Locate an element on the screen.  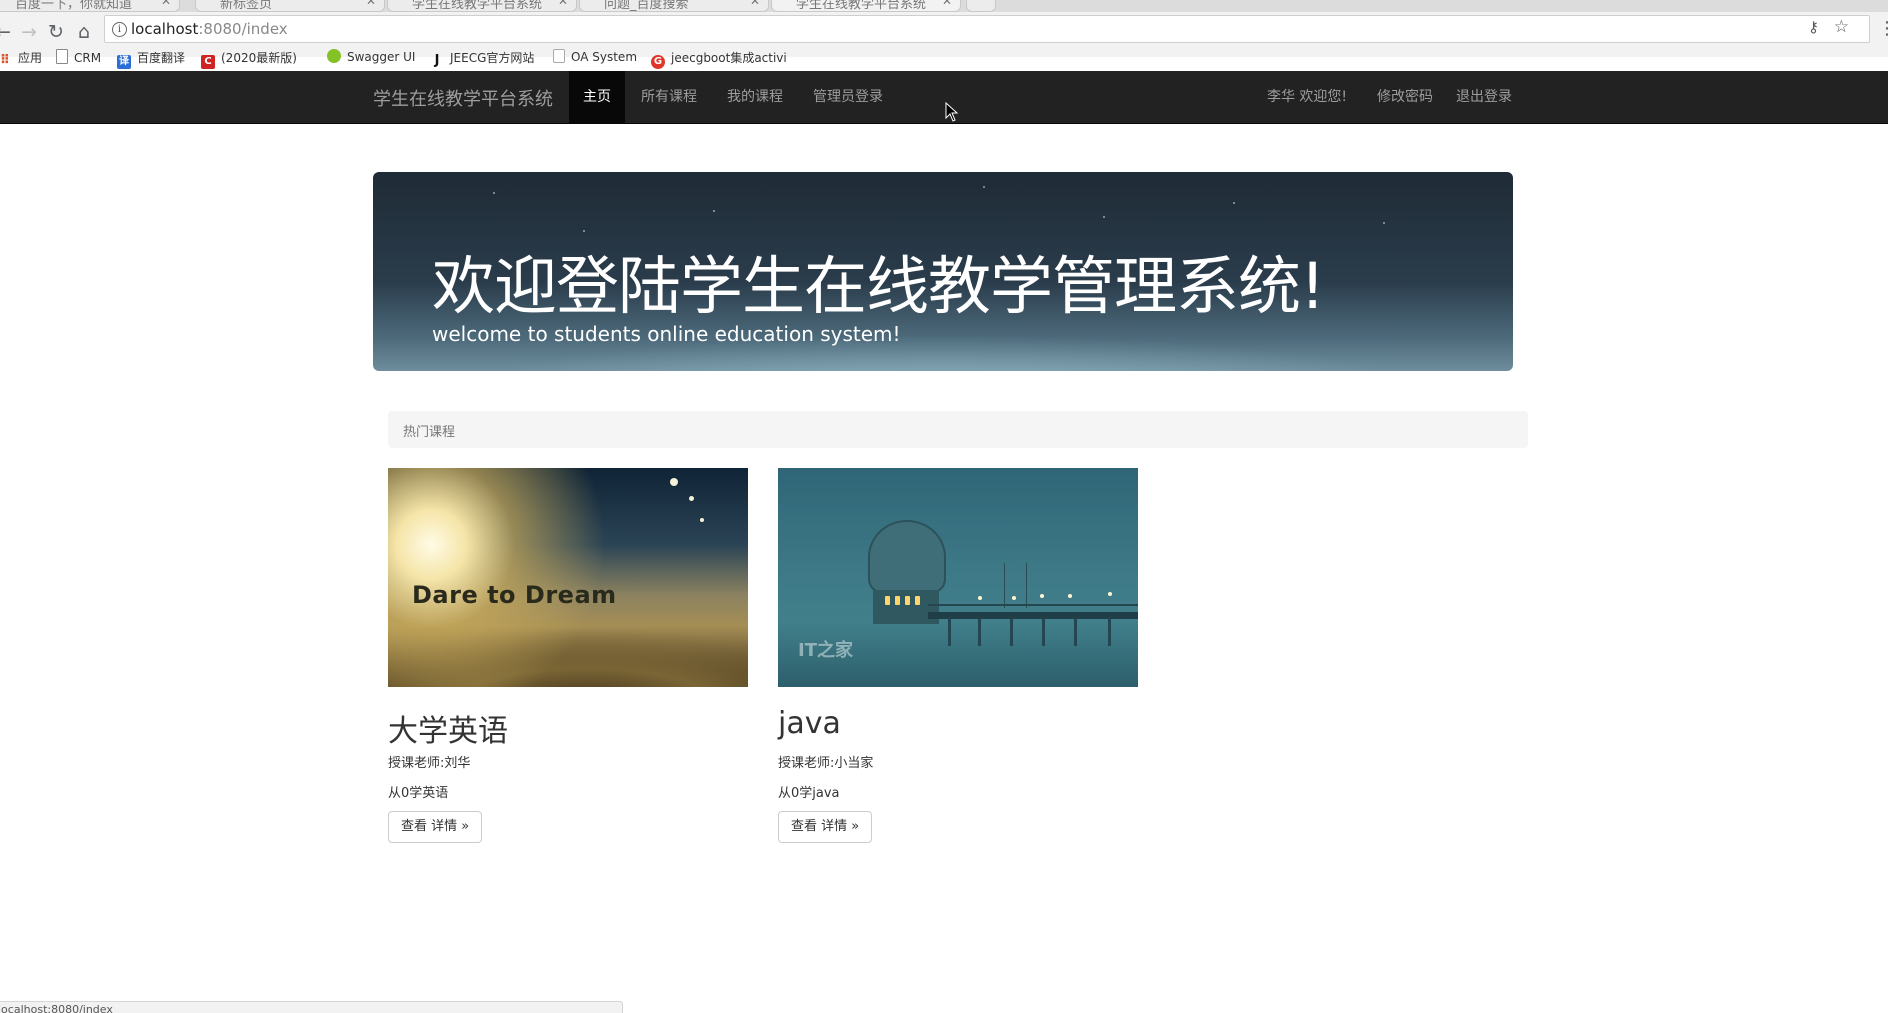
browser-status-bar: localhost:8080/index is located at coordinates (311, 1007).